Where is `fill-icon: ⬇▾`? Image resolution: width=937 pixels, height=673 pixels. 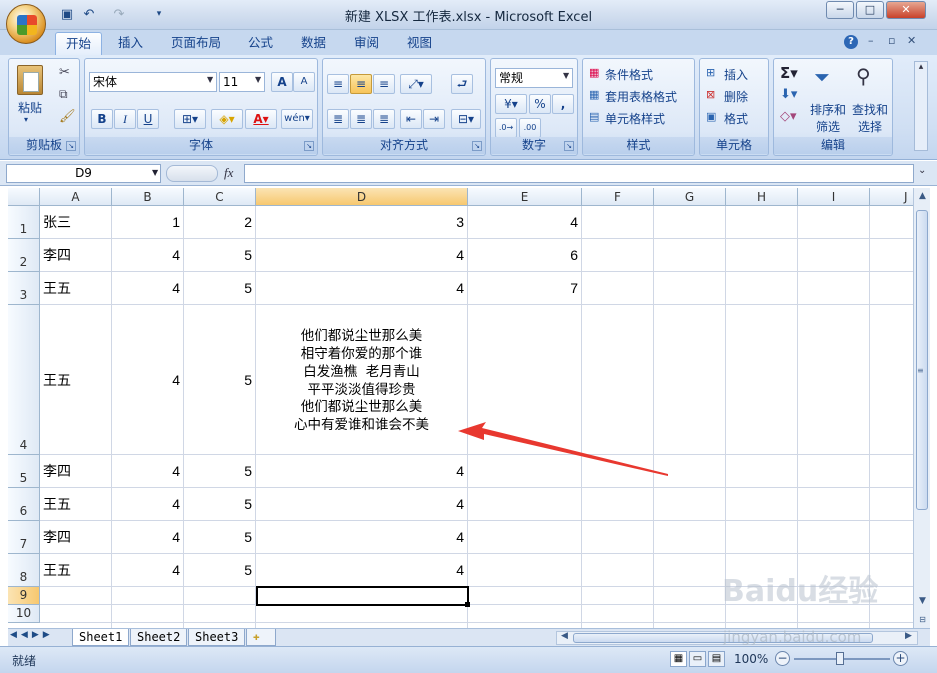
fill-icon: ⬇▾ is located at coordinates (788, 94).